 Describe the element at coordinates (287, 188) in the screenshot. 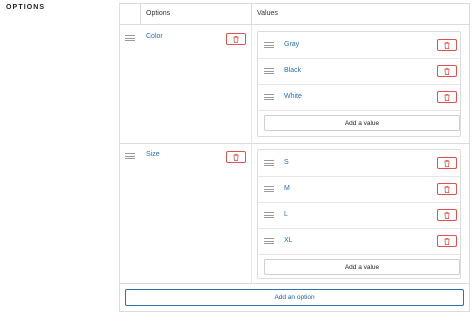

I see `value-name: M` at that location.